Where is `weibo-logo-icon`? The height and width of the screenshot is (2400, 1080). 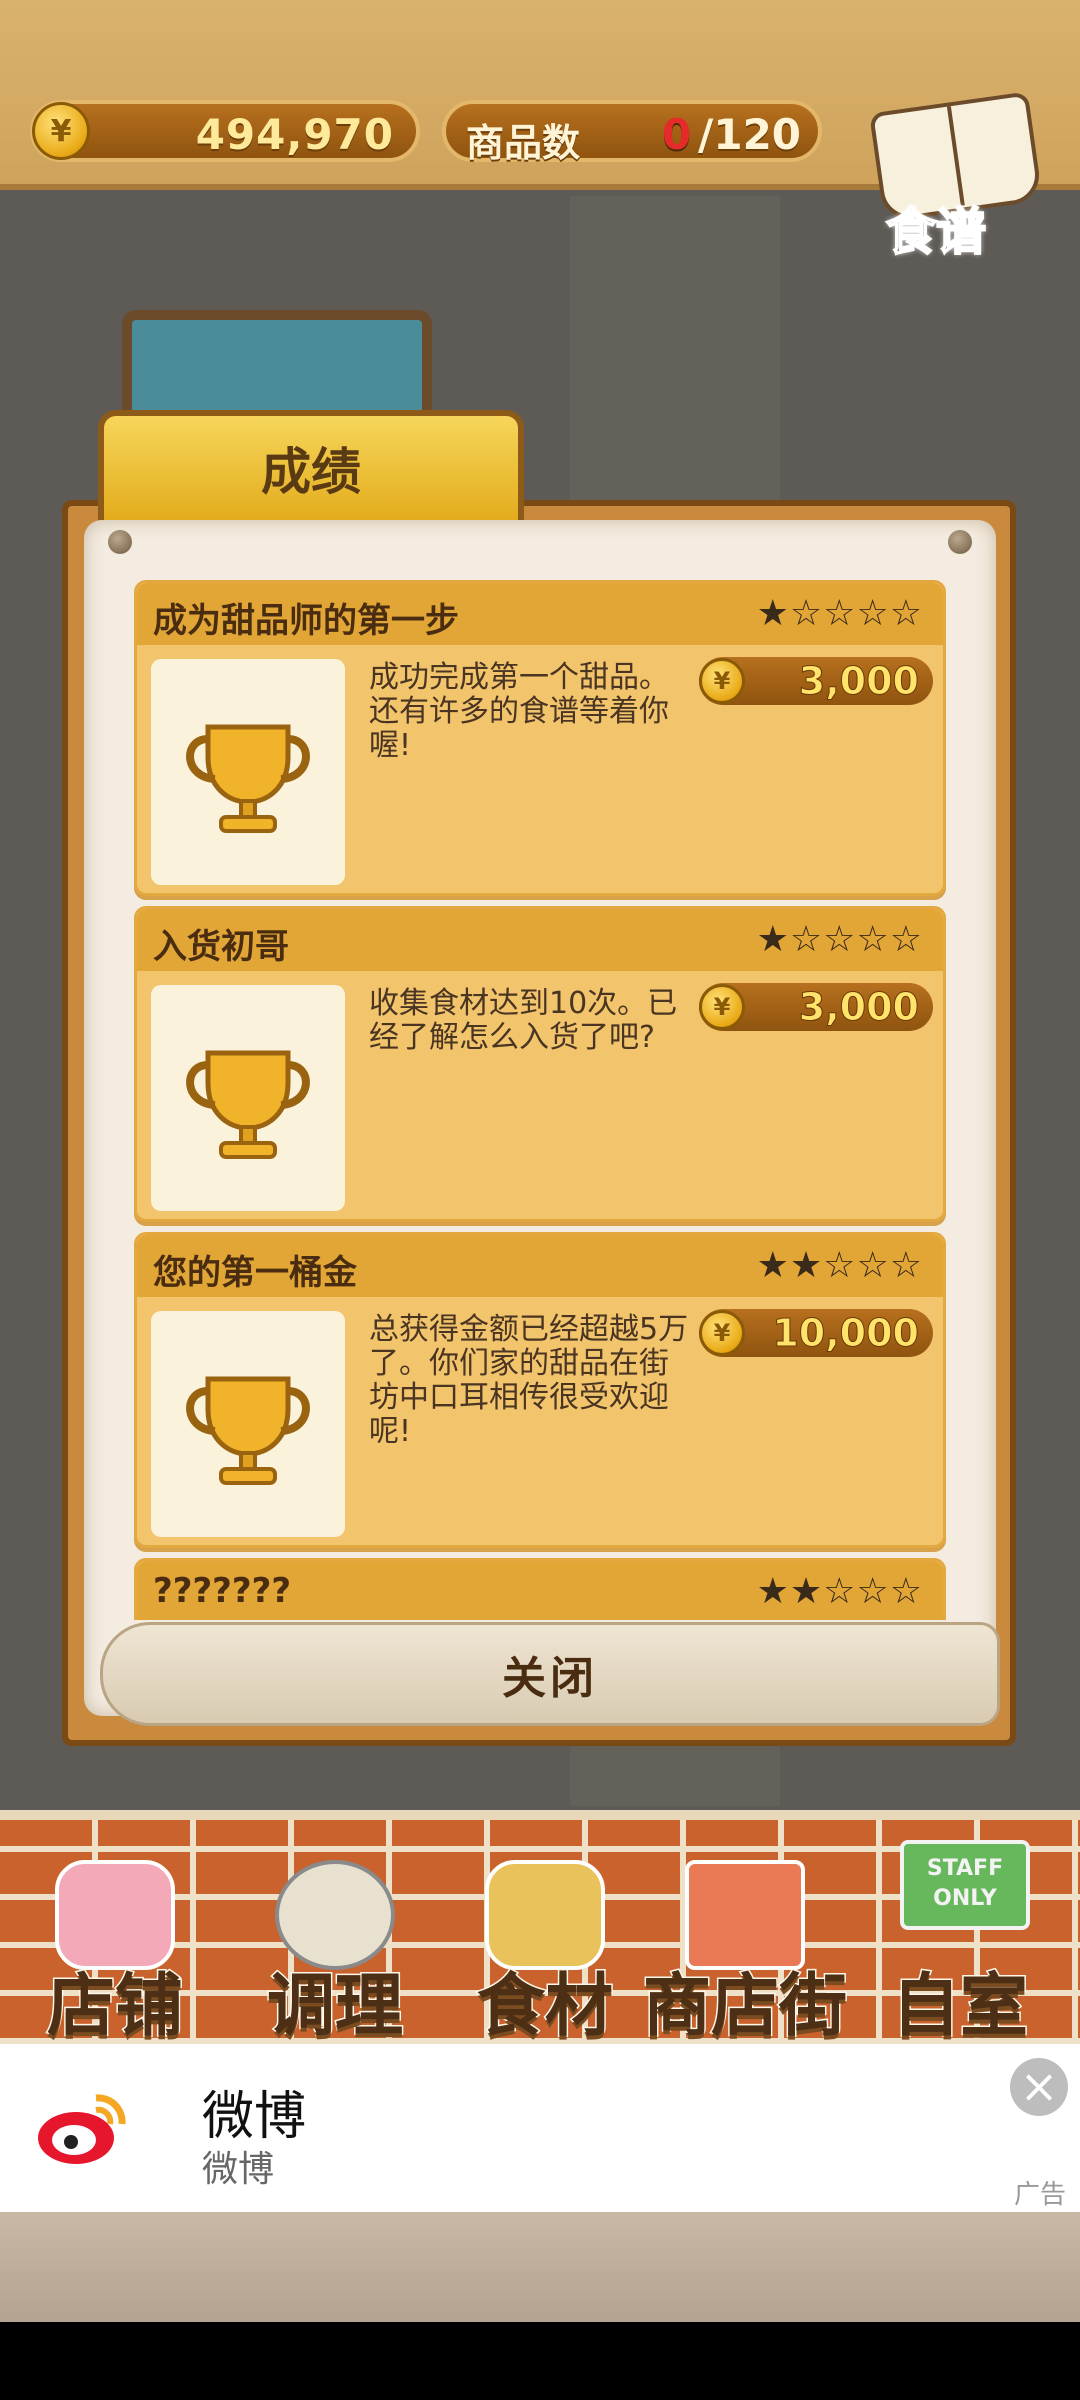
weibo-logo-icon is located at coordinates (82, 2129).